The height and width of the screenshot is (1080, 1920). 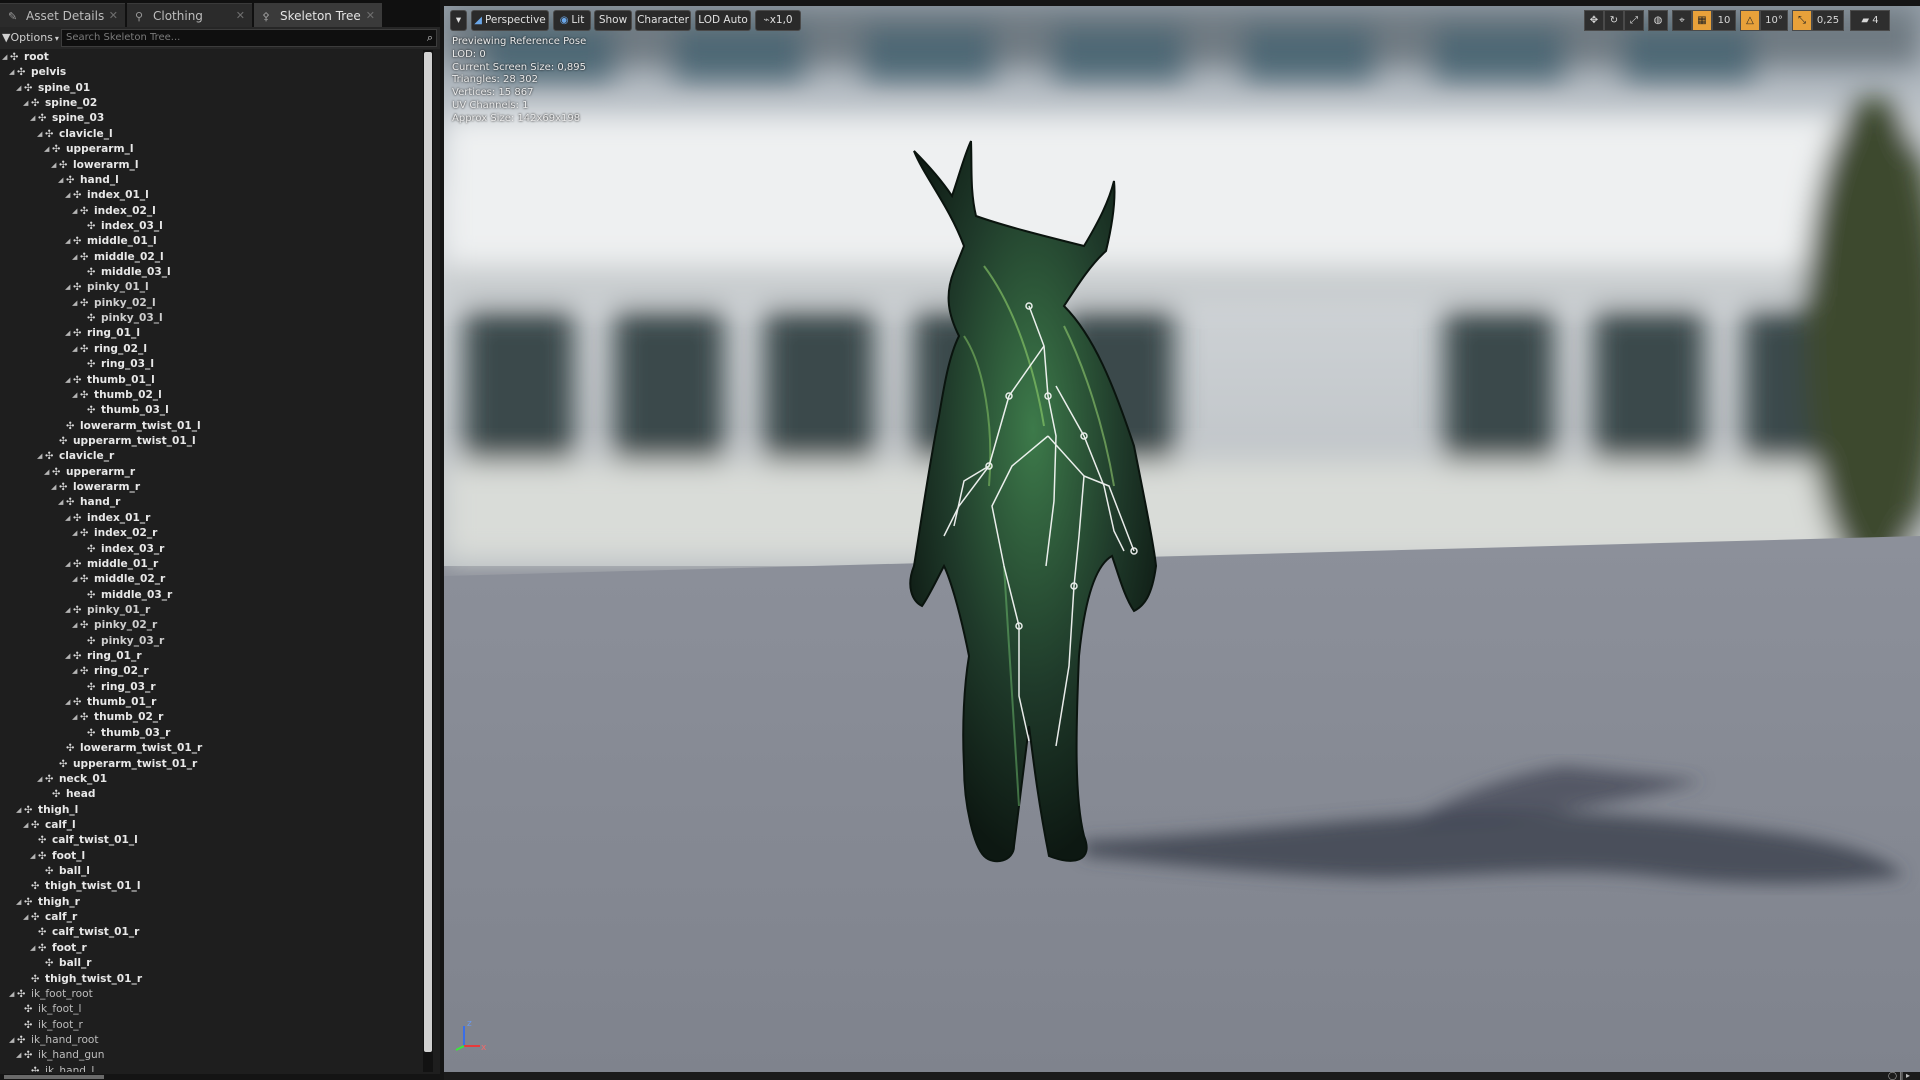 What do you see at coordinates (212, 103) in the screenshot?
I see `tree-row: ◢ ✣ spine_02` at bounding box center [212, 103].